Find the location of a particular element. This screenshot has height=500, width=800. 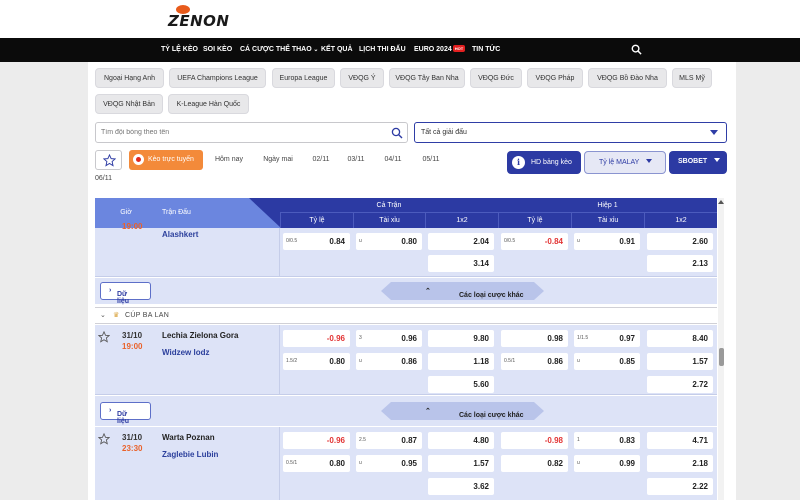

more-bets-row: Dữ liệu › Các loại cược khác ⌃ is located at coordinates (406, 291).